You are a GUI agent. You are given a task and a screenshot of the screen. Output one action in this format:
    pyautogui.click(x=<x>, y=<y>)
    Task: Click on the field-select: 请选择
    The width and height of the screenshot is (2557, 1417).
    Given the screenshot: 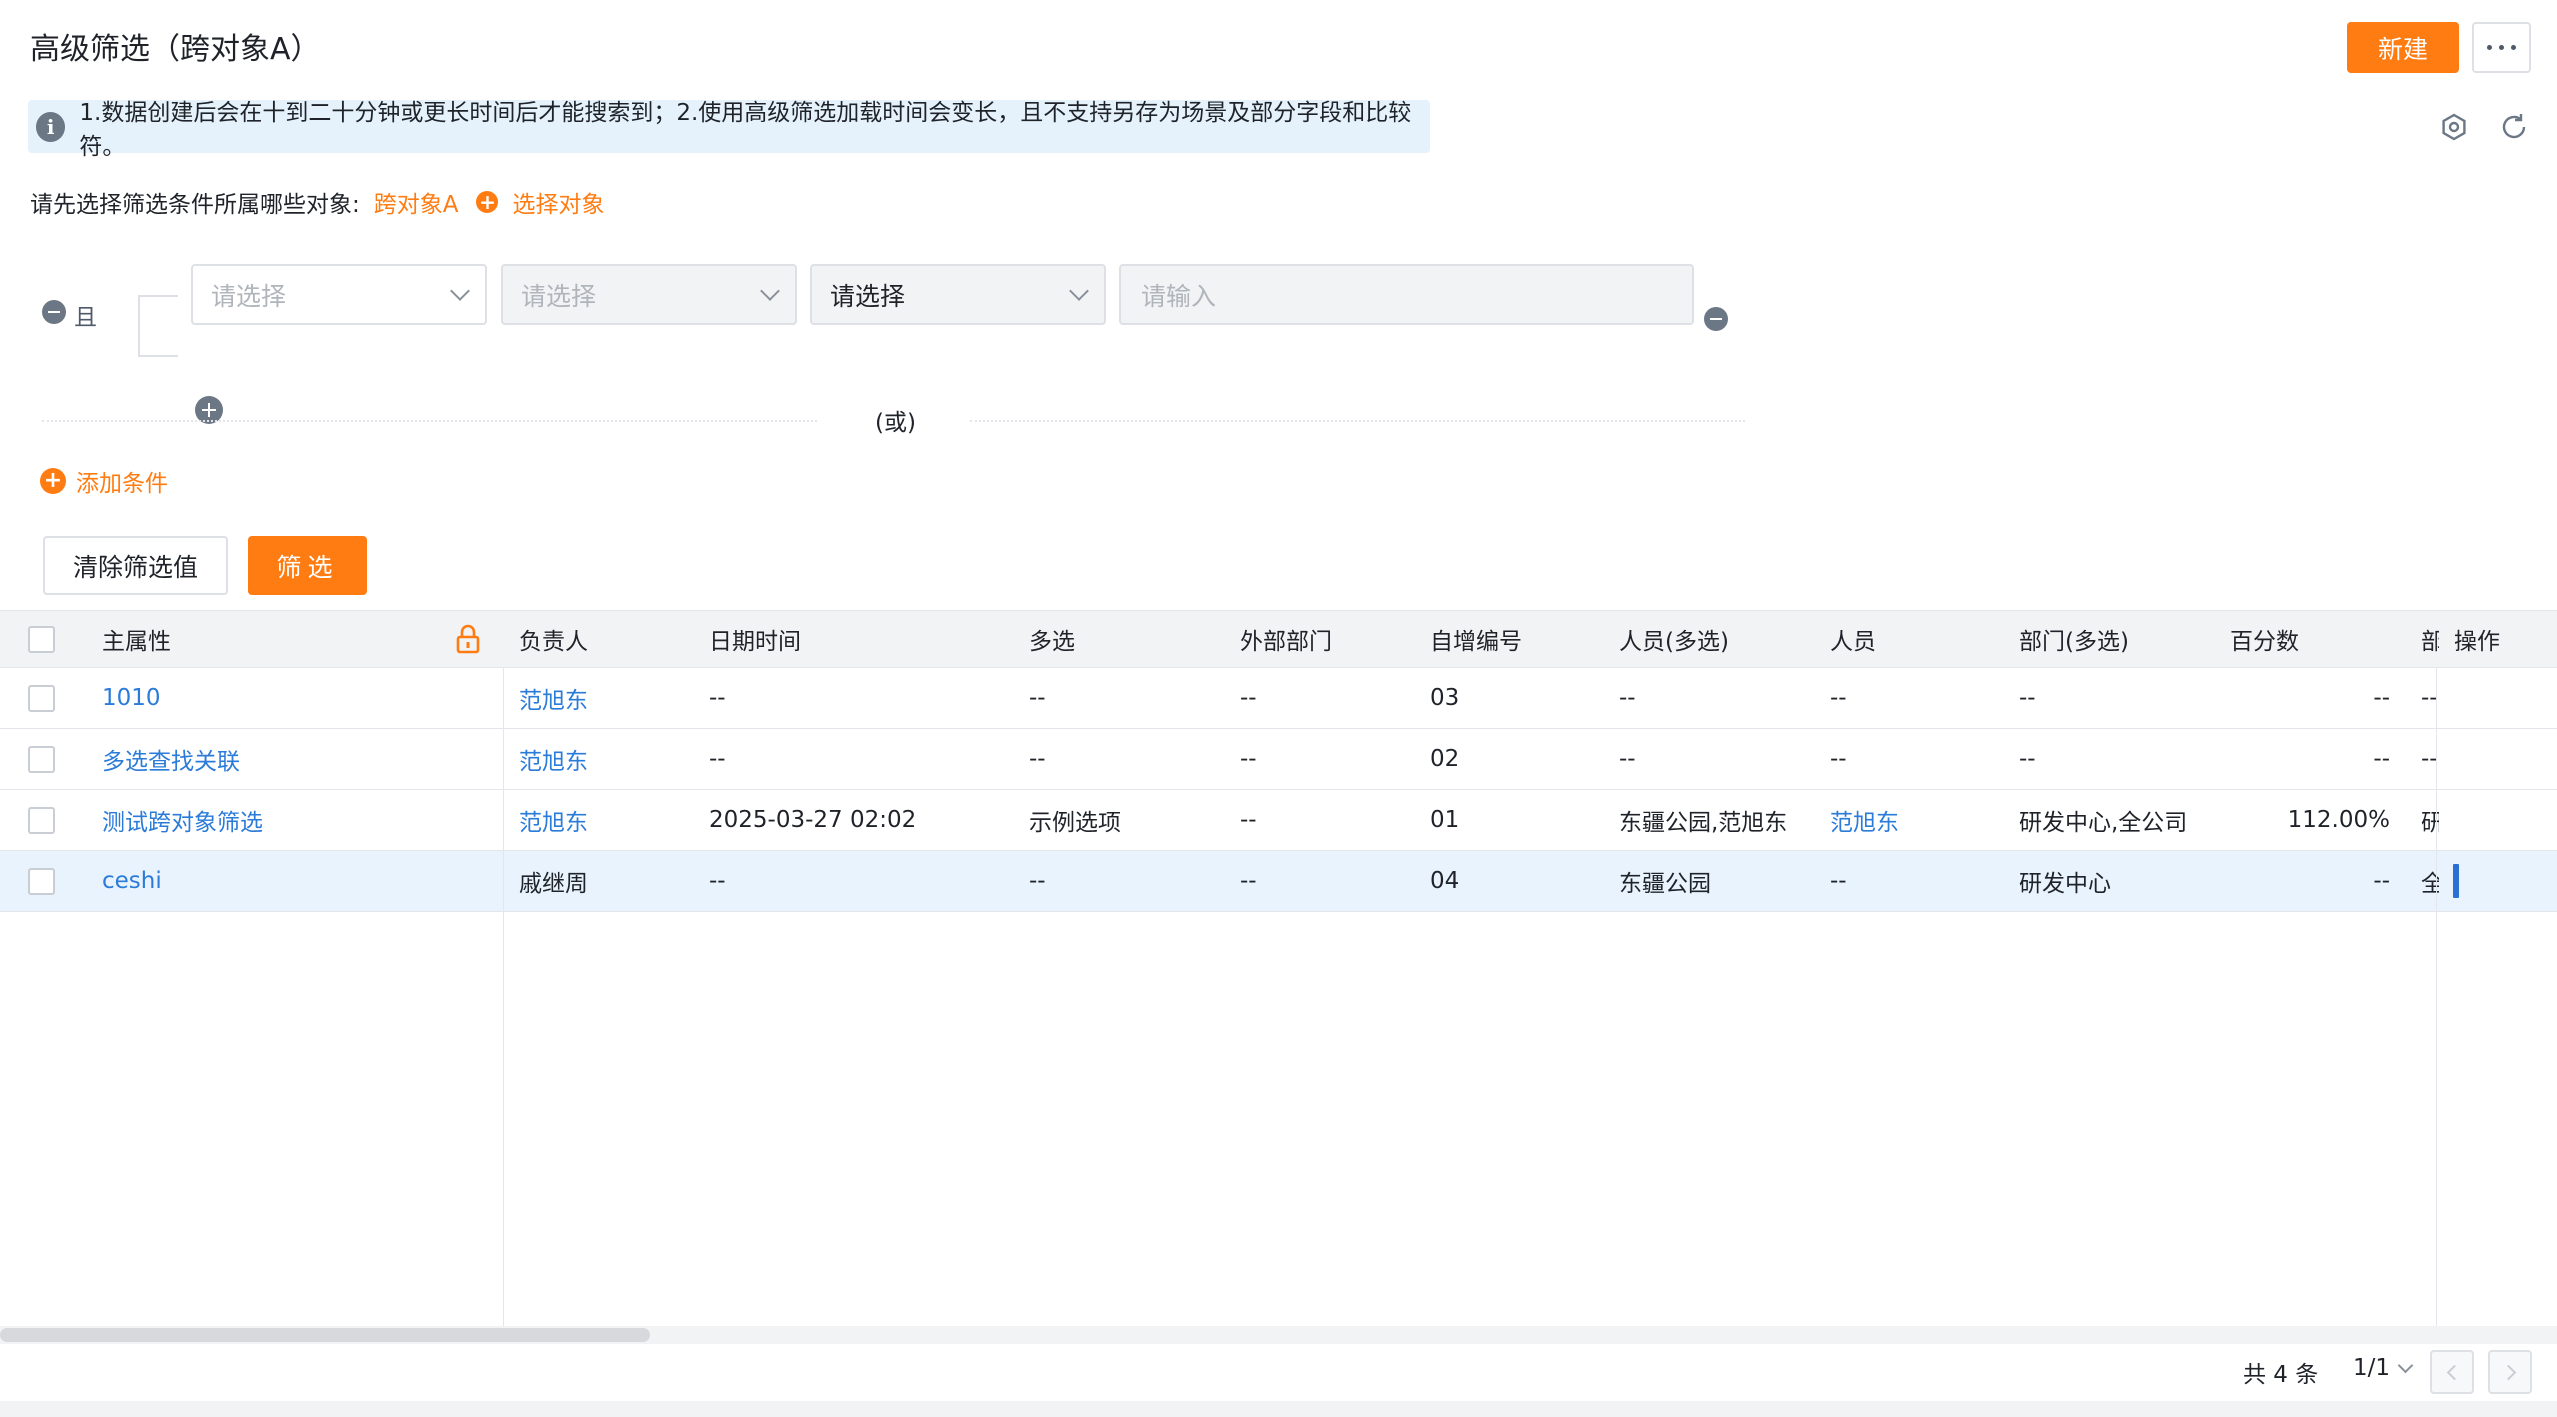 What is the action you would take?
    pyautogui.click(x=339, y=294)
    